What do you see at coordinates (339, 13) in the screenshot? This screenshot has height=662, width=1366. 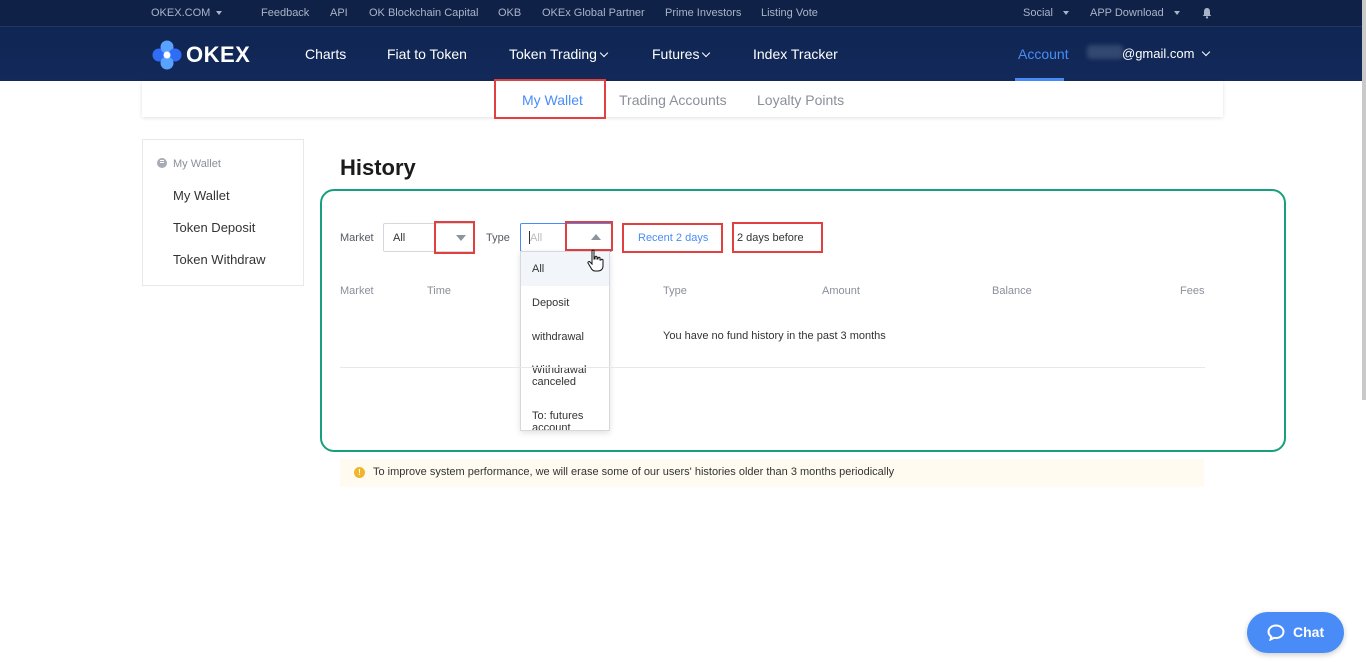 I see `api-link: API` at bounding box center [339, 13].